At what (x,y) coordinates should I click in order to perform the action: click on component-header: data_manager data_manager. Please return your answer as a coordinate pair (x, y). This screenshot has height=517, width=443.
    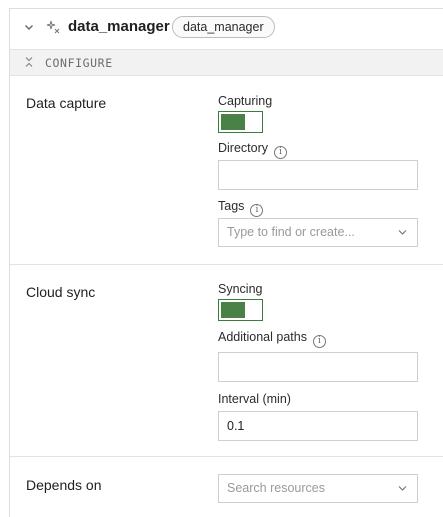
    Looking at the image, I should click on (226, 28).